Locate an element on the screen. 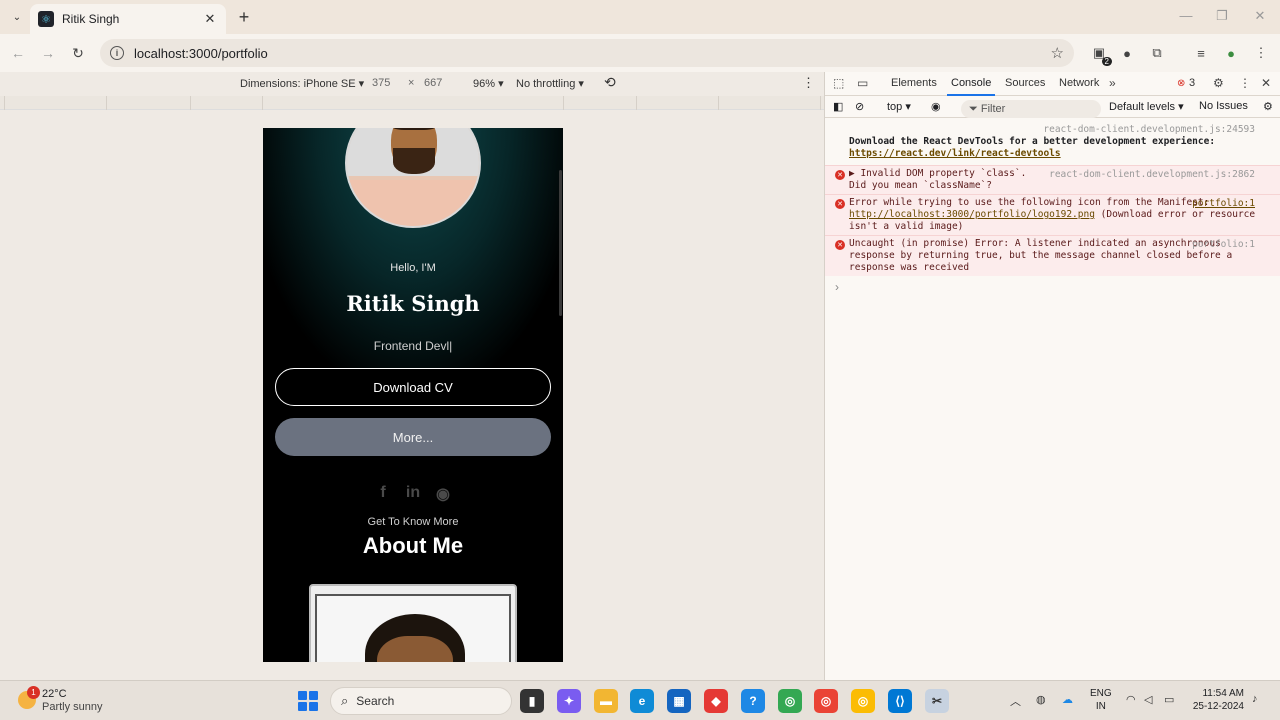 The width and height of the screenshot is (1280, 720). log-source: react-dom-client.development.js:24593 is located at coordinates (1149, 130).